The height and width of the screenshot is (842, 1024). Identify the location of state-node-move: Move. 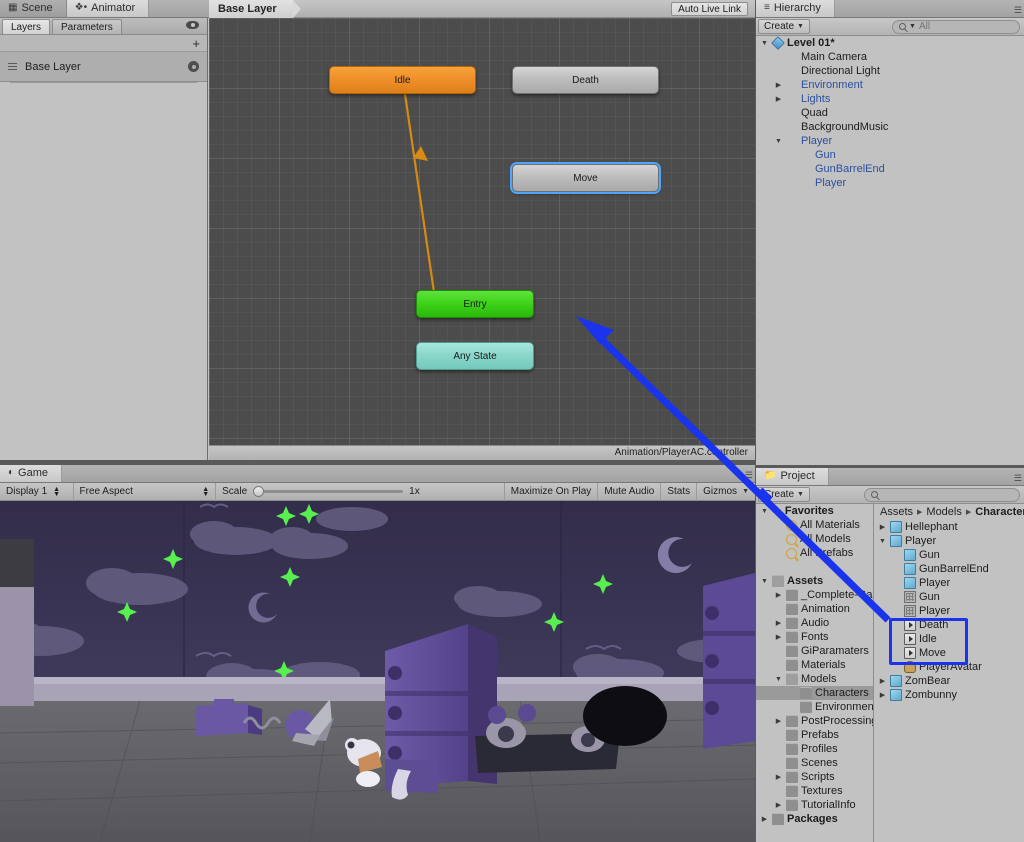
(585, 178).